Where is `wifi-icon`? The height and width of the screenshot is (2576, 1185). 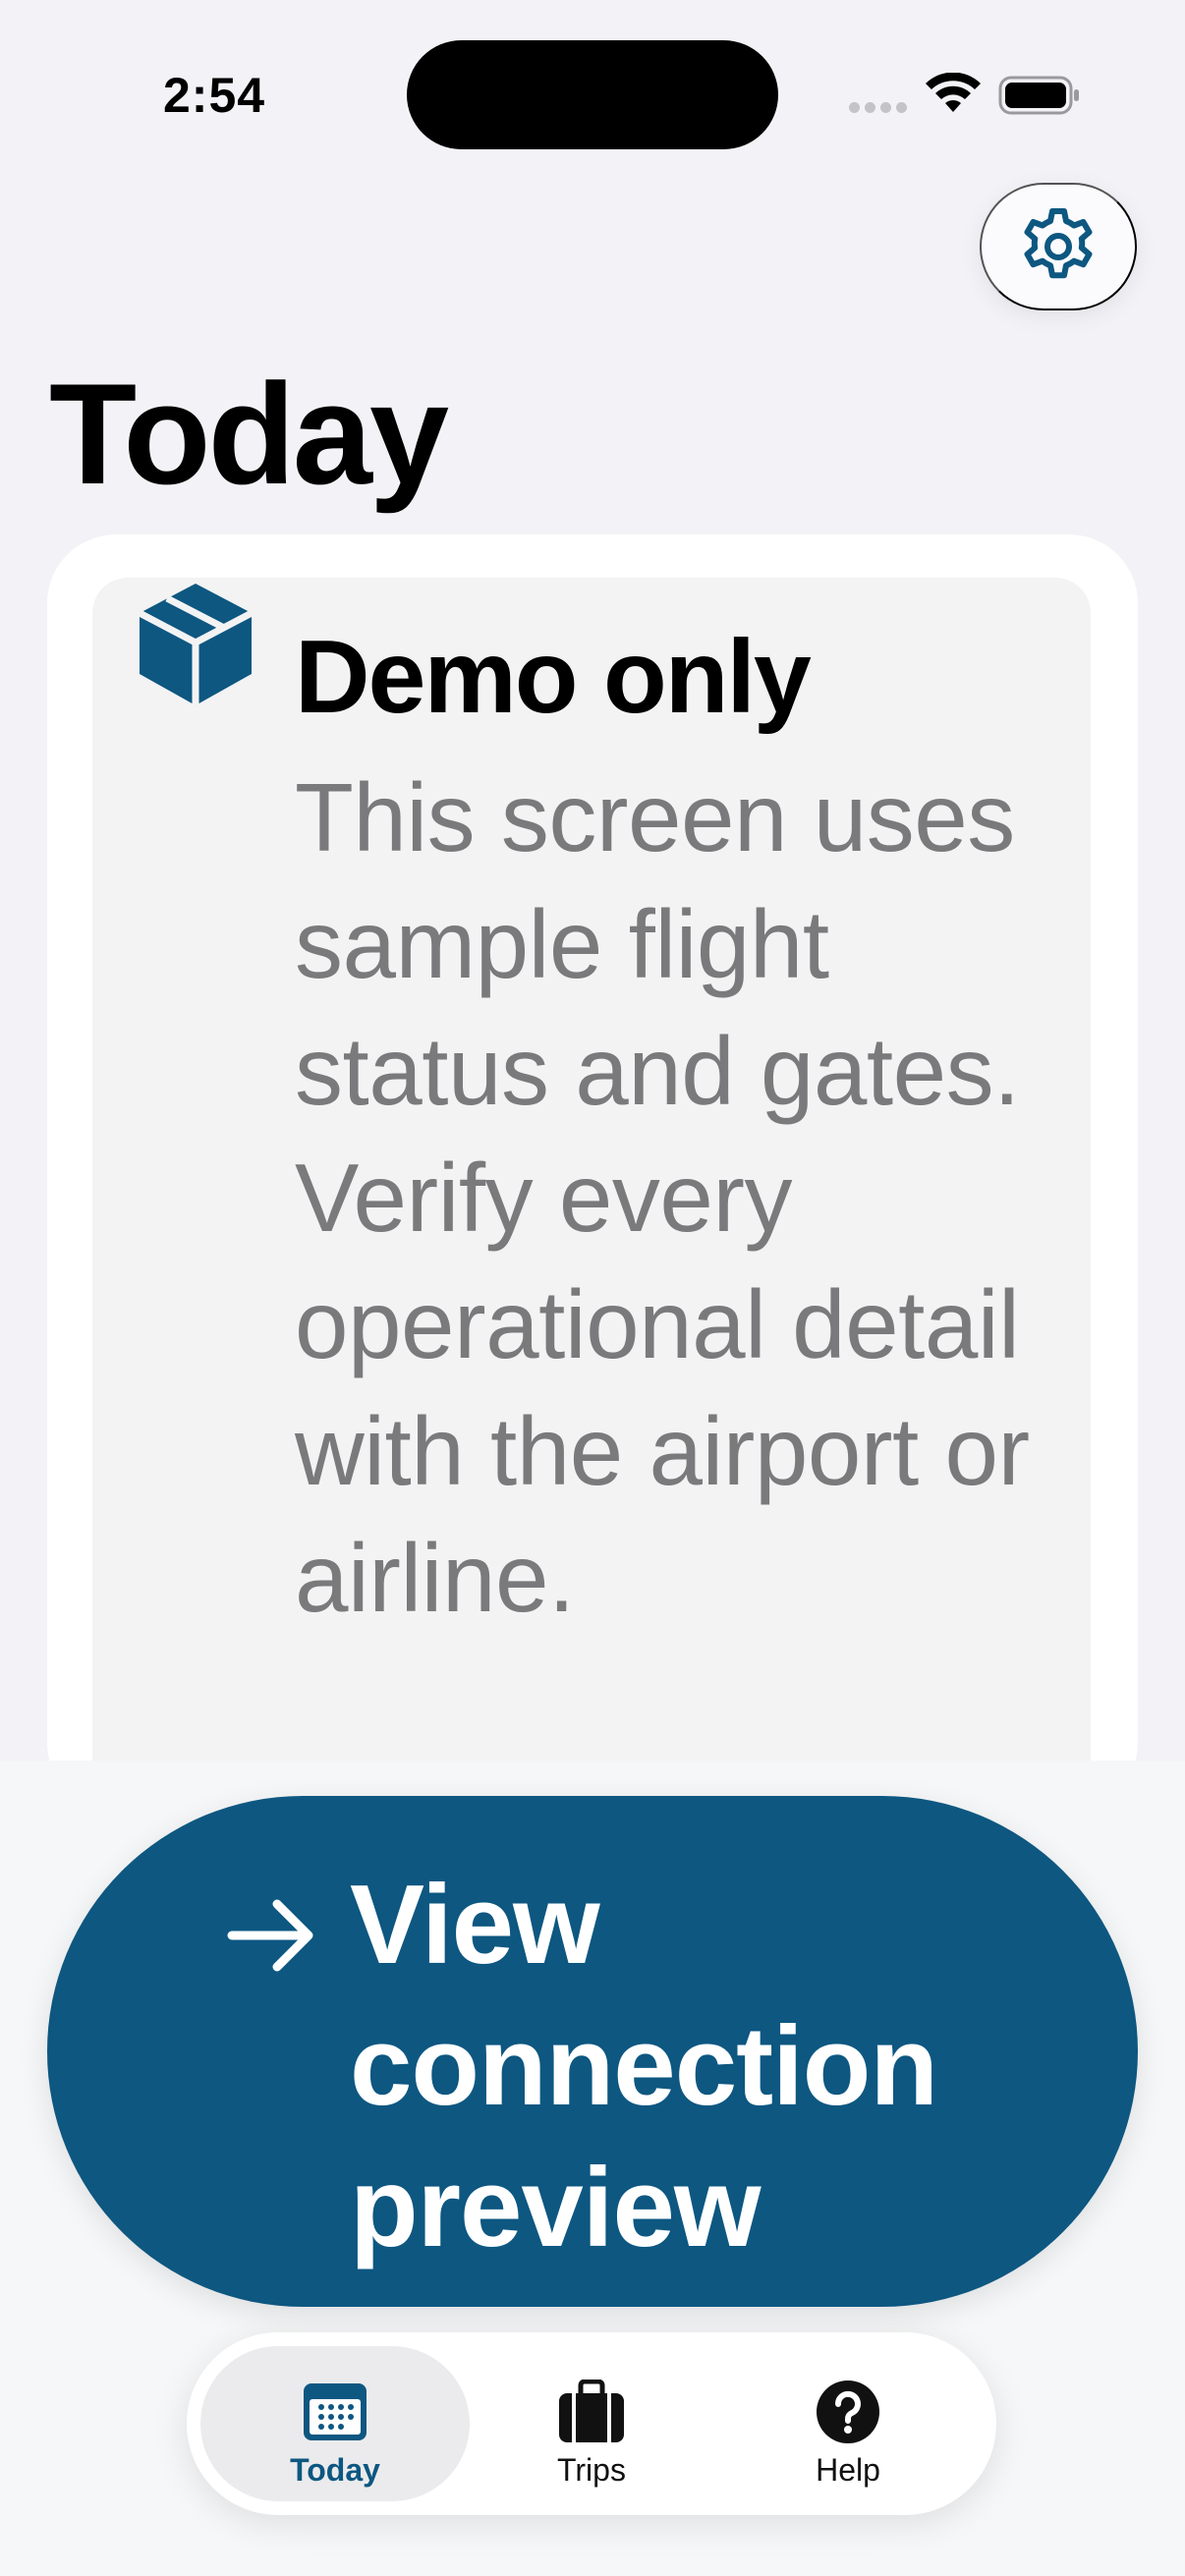 wifi-icon is located at coordinates (954, 92).